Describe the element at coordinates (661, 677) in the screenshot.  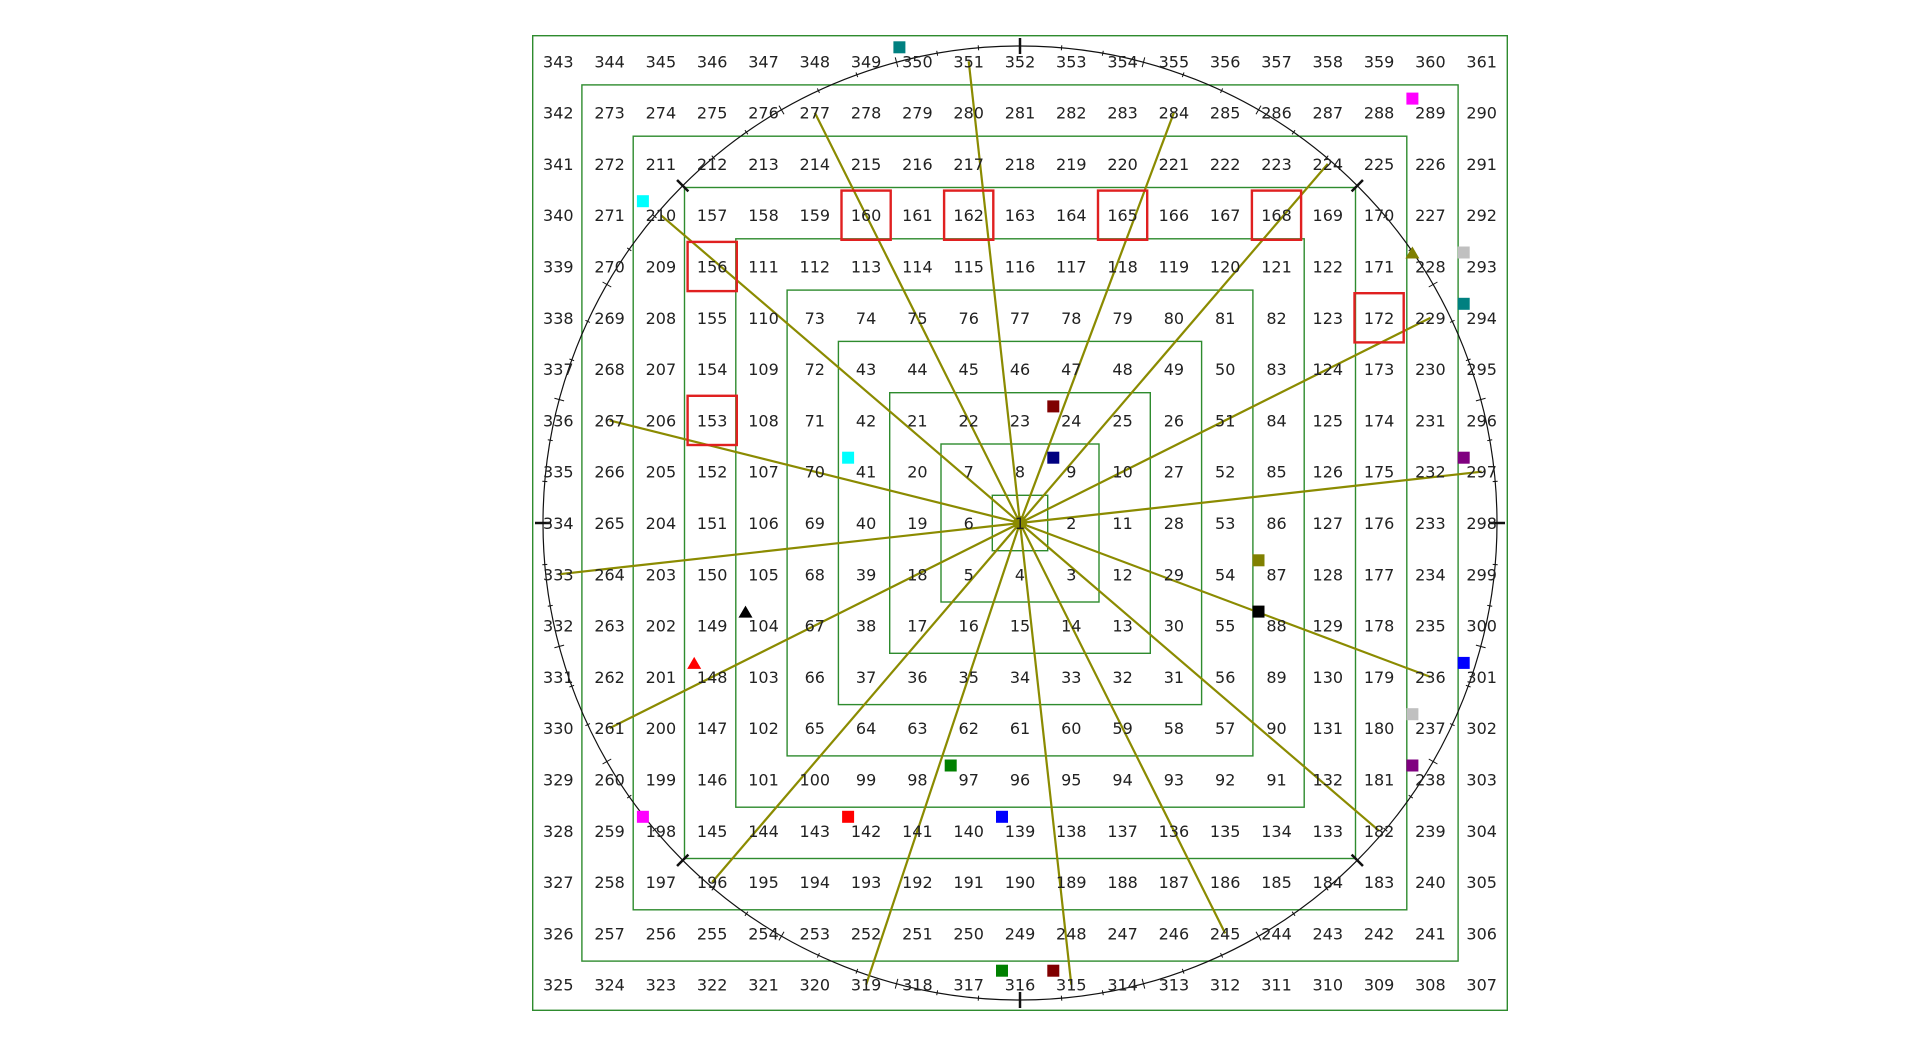
I see `cell-number: 201` at that location.